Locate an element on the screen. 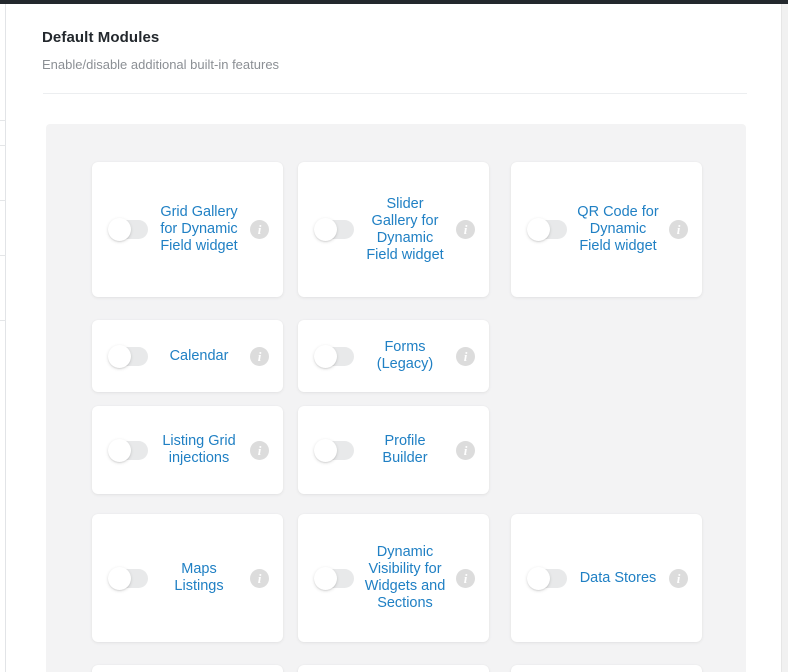  module-label: Profile Builder is located at coordinates (405, 449).